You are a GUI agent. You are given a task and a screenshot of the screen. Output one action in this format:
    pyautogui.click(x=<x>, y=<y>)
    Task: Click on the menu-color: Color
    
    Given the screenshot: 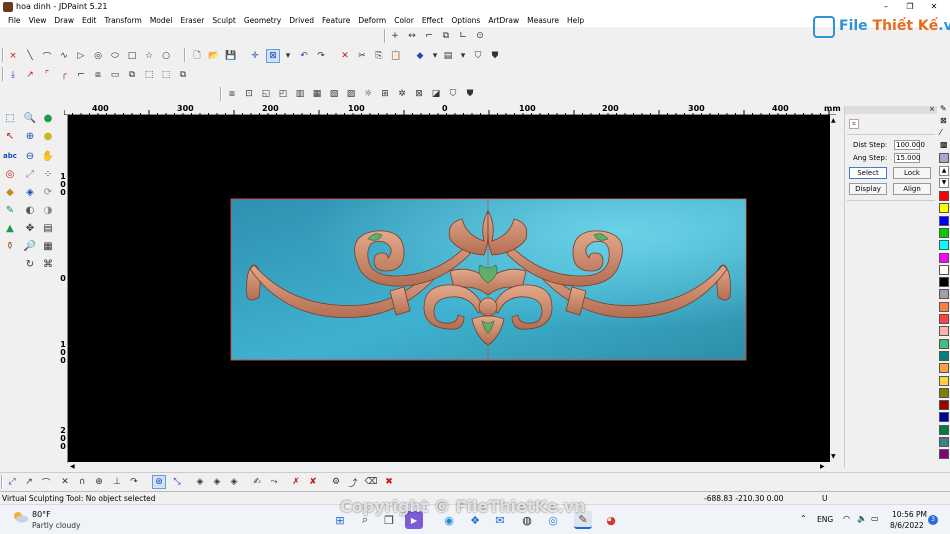 What is the action you would take?
    pyautogui.click(x=404, y=20)
    